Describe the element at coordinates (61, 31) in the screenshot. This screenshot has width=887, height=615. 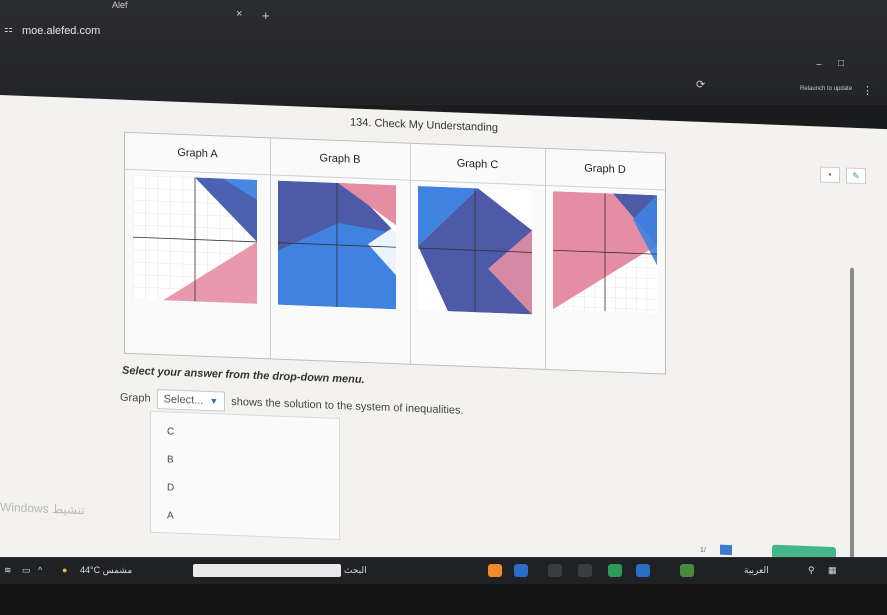
I see `address-bar: moe.alefed.com` at that location.